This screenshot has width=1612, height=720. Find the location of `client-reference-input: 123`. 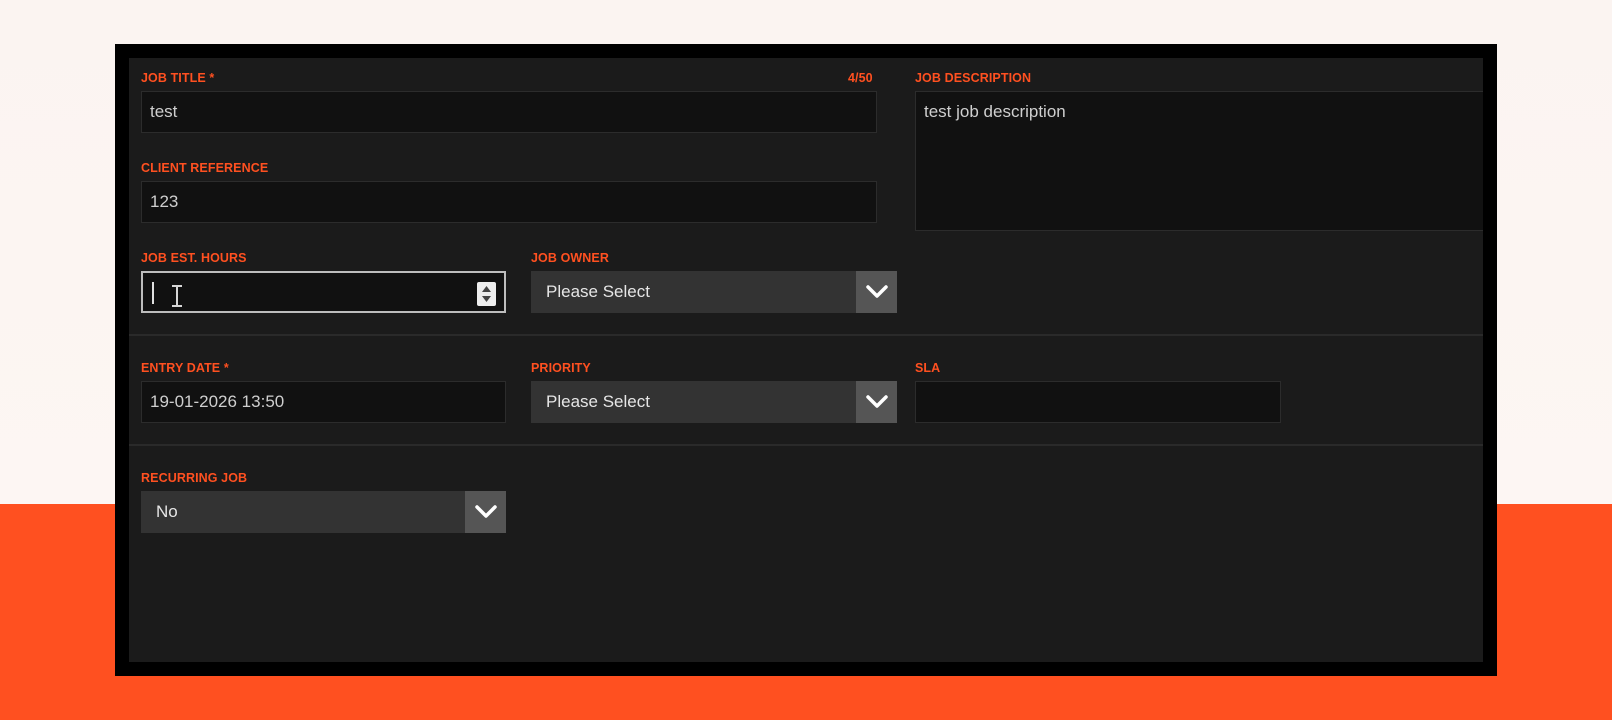

client-reference-input: 123 is located at coordinates (509, 202).